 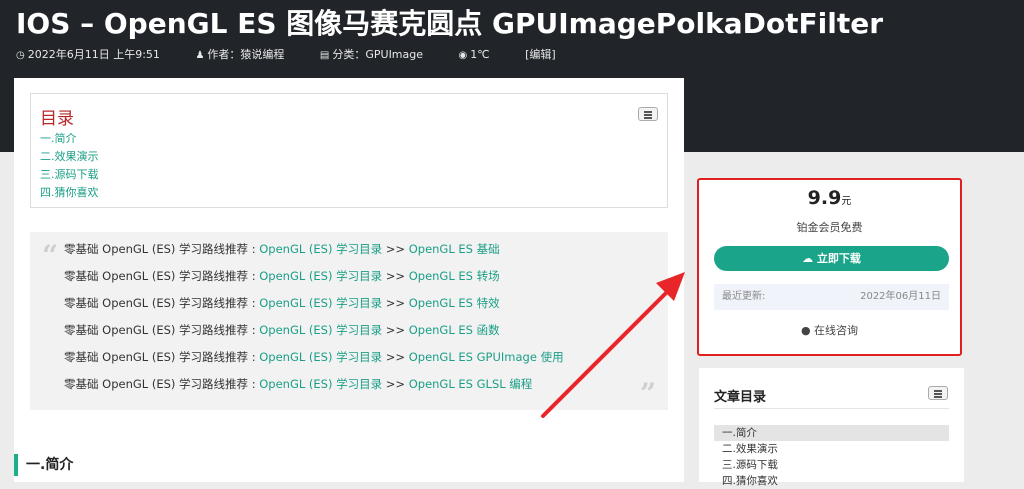 What do you see at coordinates (831, 408) in the screenshot?
I see `divider` at bounding box center [831, 408].